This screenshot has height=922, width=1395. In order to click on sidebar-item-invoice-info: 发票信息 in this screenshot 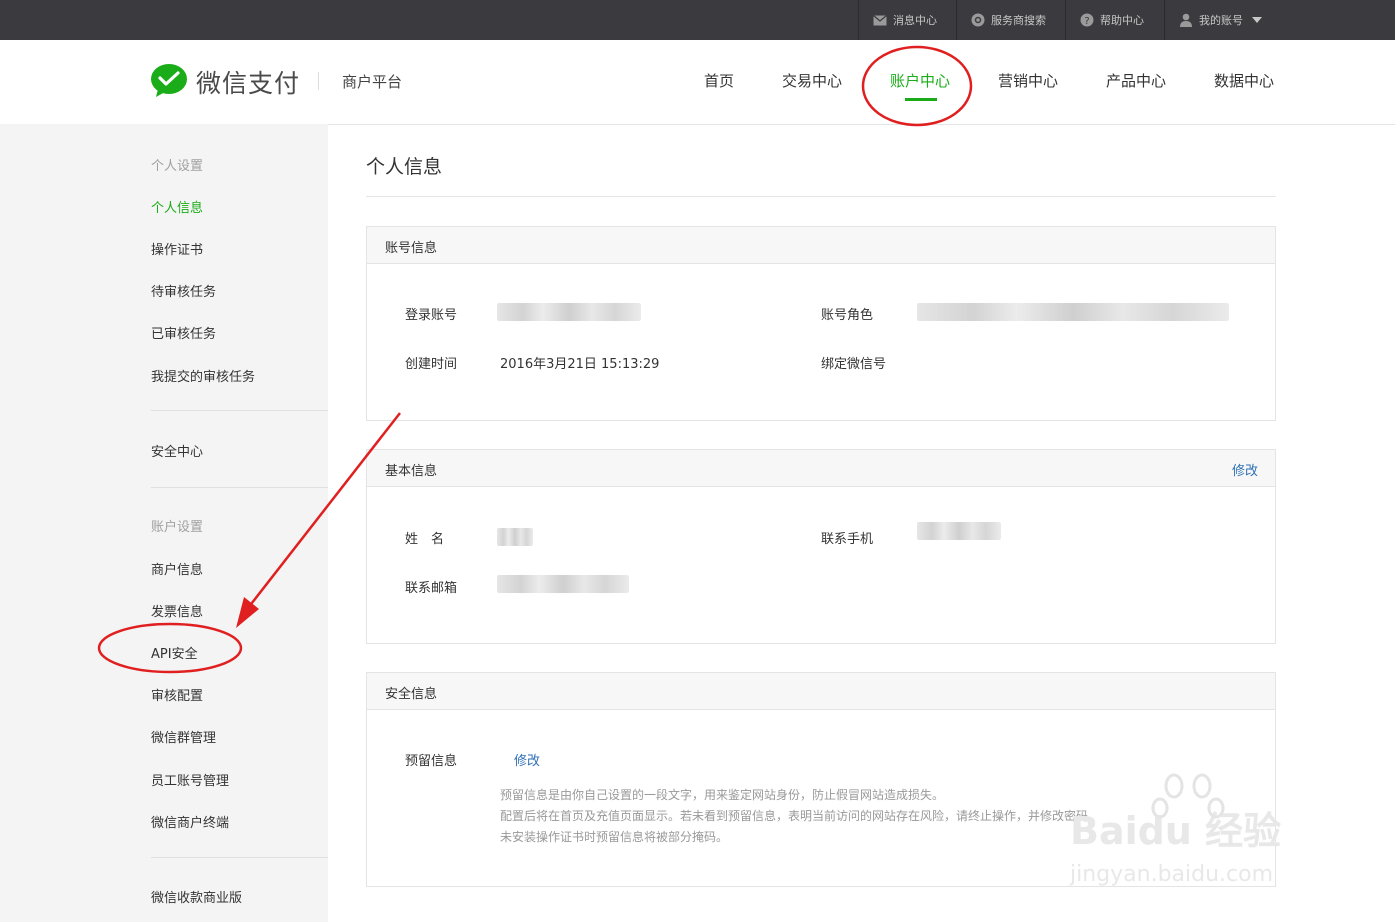, I will do `click(177, 610)`.